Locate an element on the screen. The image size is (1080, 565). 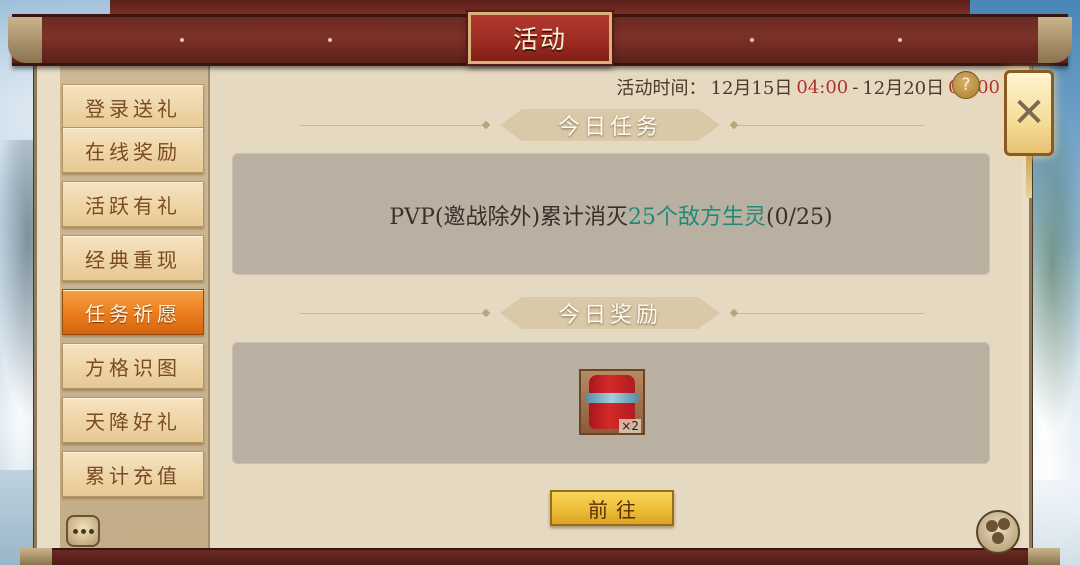
bottom-cap-left is located at coordinates (36, 556).